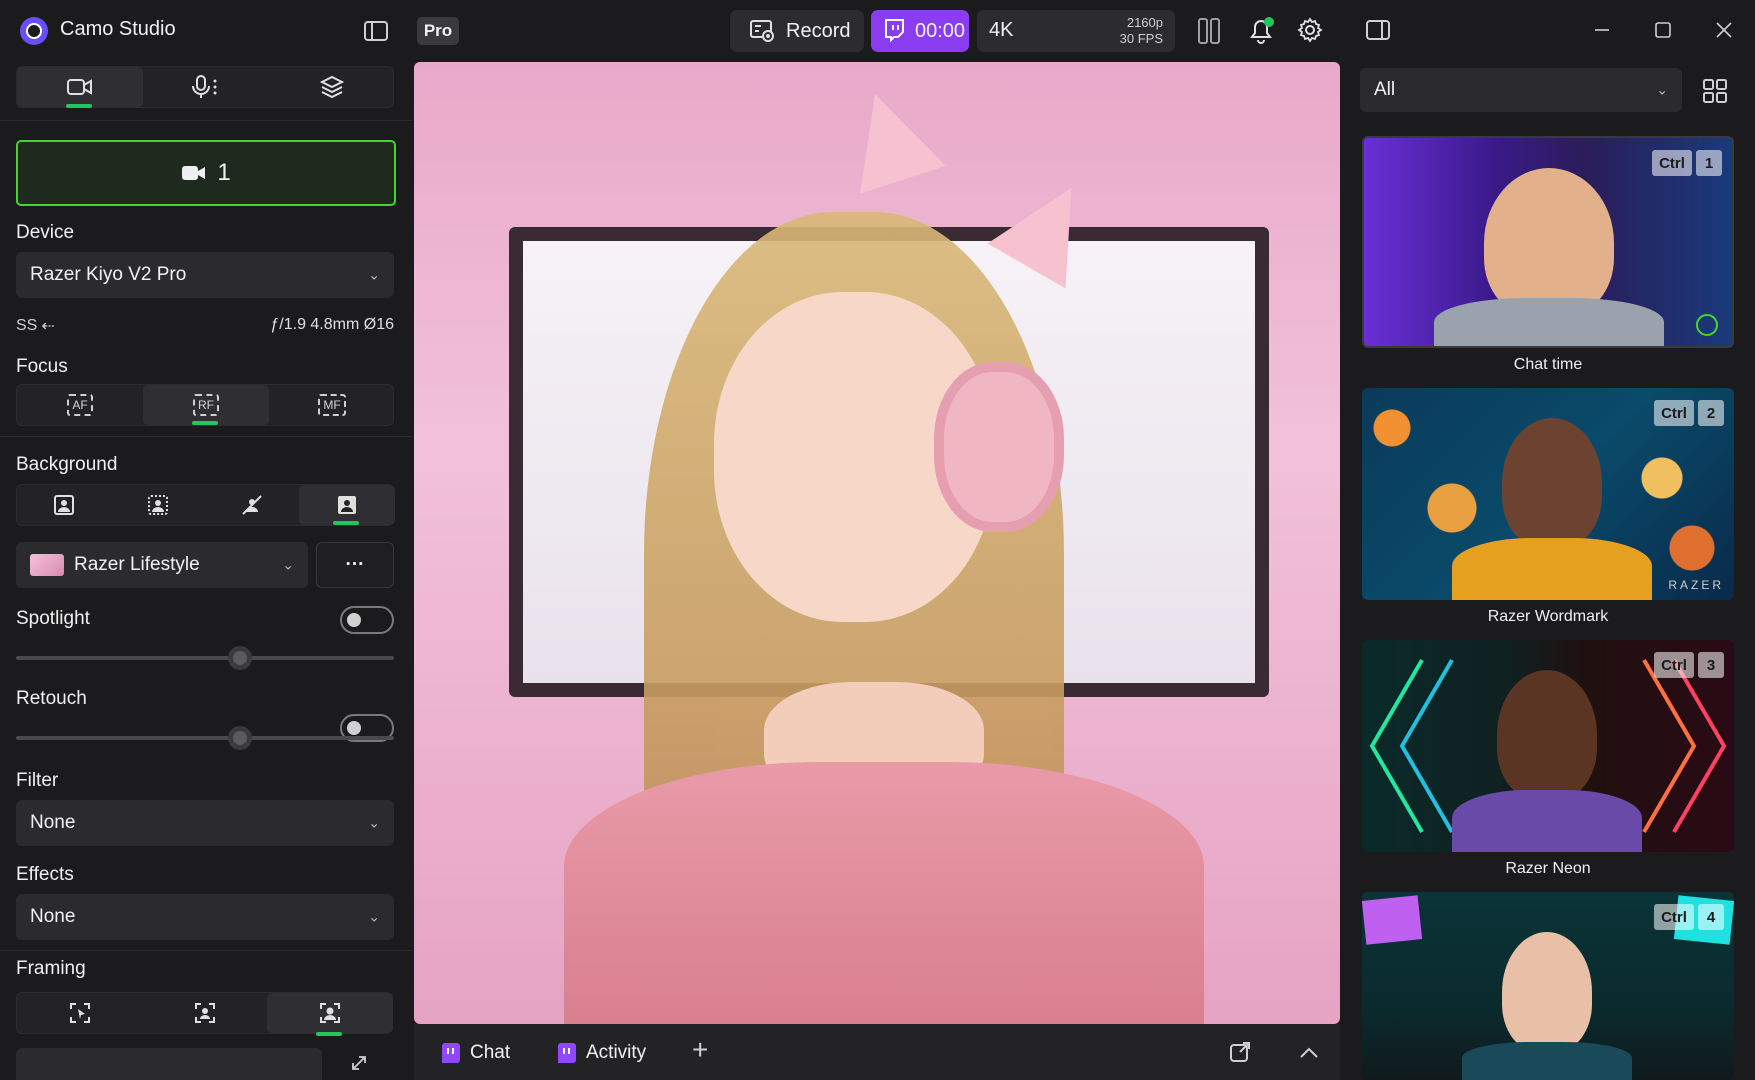 The image size is (1755, 1080). I want to click on scene-card-razer-wordmark: Ctrl 2 RAZER, so click(1548, 494).